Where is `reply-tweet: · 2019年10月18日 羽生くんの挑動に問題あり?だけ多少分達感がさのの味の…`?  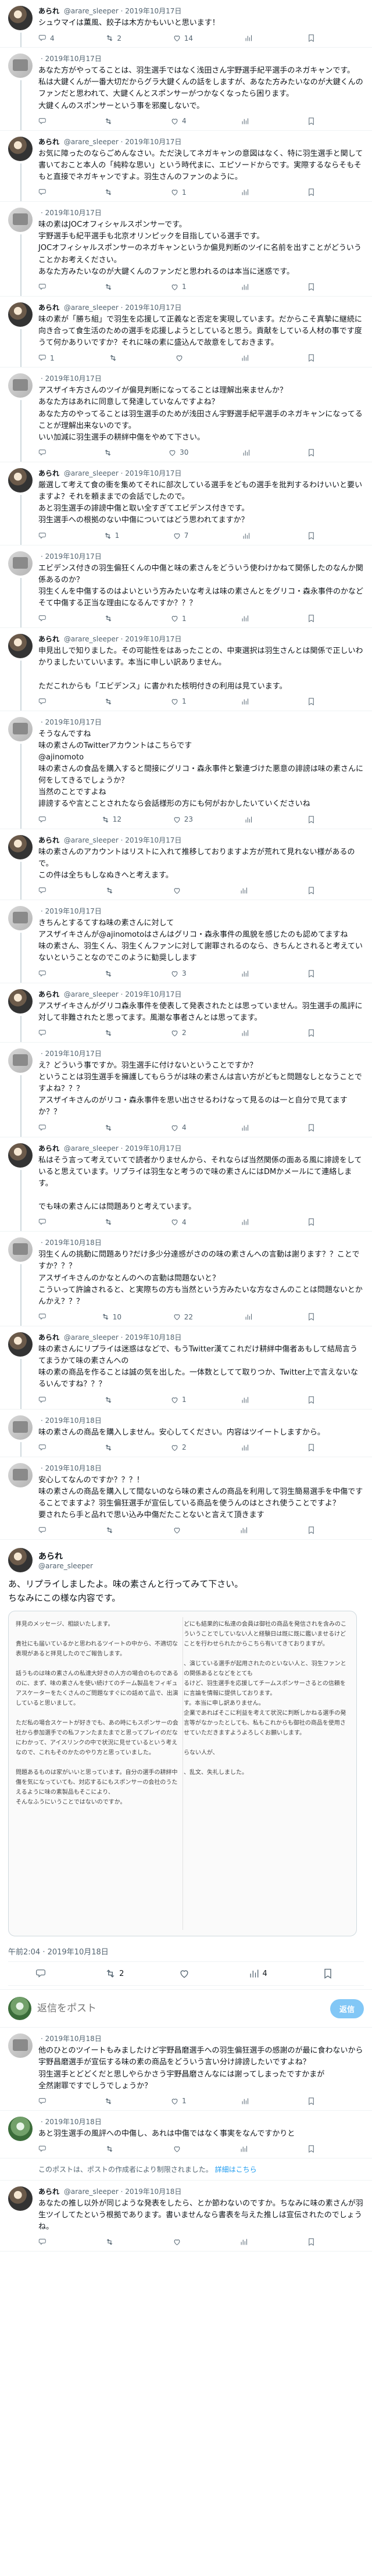
reply-tweet: · 2019年10月18日 羽生くんの挑動に問題あり?だけ多少分達感がさのの味の… is located at coordinates (186, 1279).